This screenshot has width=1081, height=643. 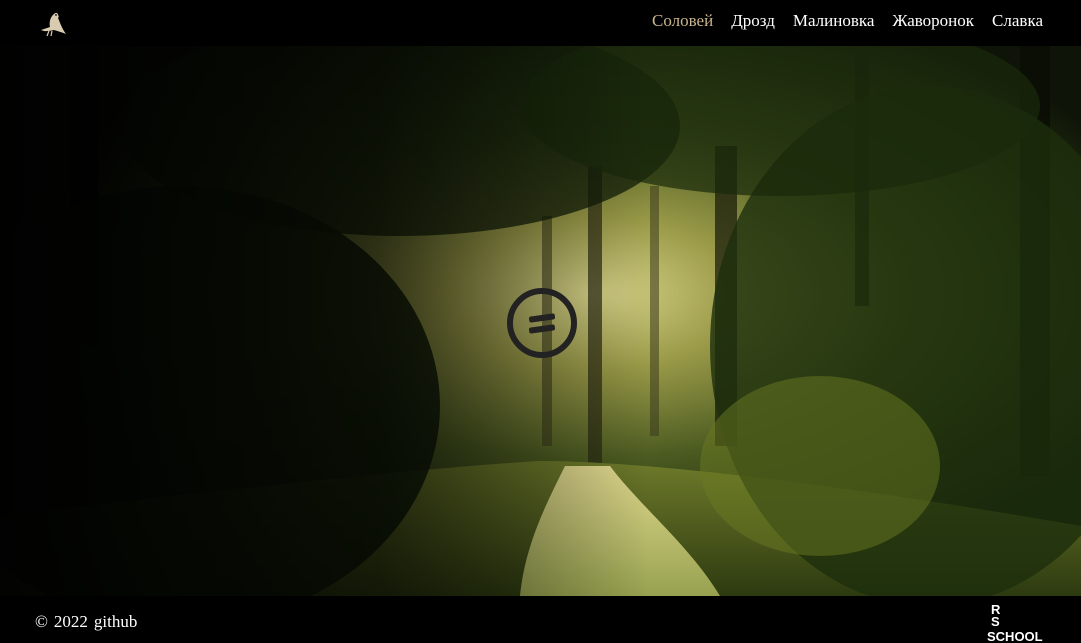 What do you see at coordinates (1015, 636) in the screenshot?
I see `rs-logo-line2: SCHOOL` at bounding box center [1015, 636].